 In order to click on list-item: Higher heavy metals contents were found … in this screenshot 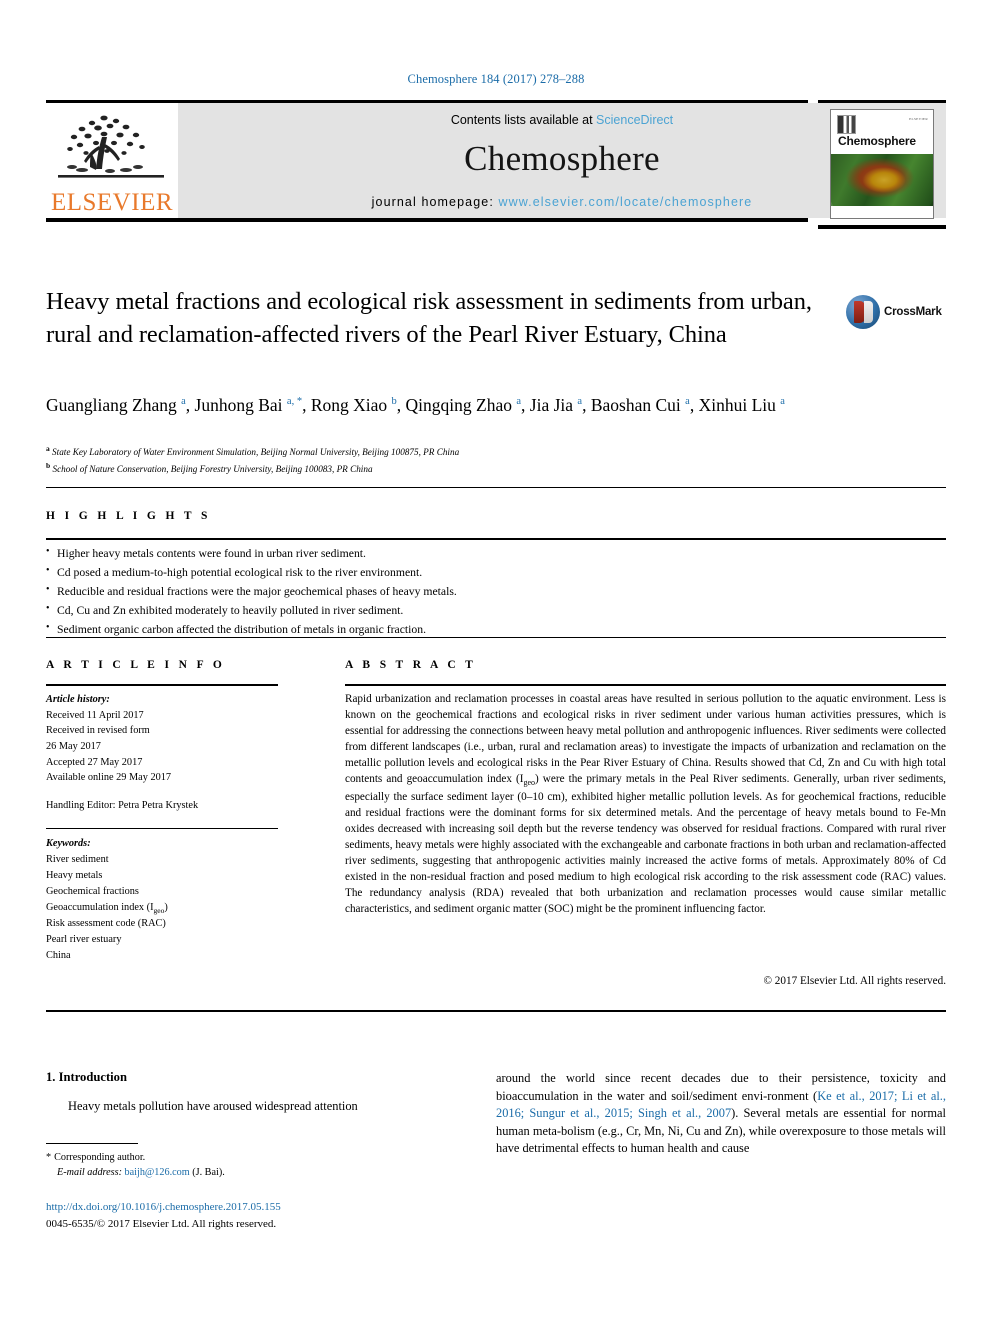, I will do `click(486, 554)`.